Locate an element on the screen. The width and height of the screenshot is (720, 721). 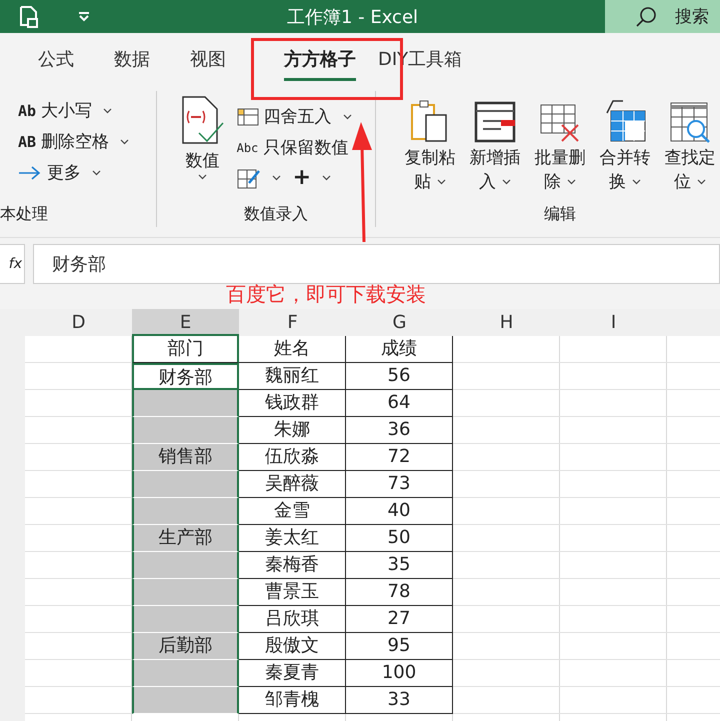
table-icon is located at coordinates (247, 116).